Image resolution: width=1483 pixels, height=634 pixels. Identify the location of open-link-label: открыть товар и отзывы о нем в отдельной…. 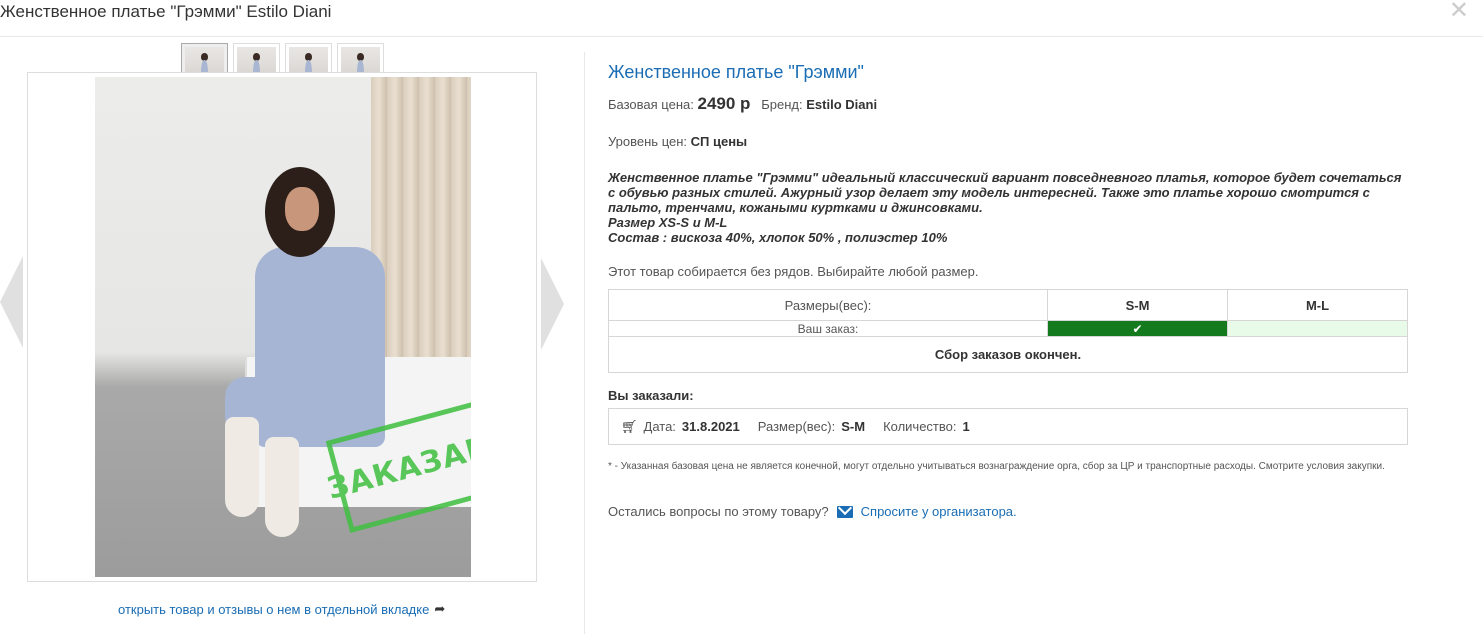
(274, 609).